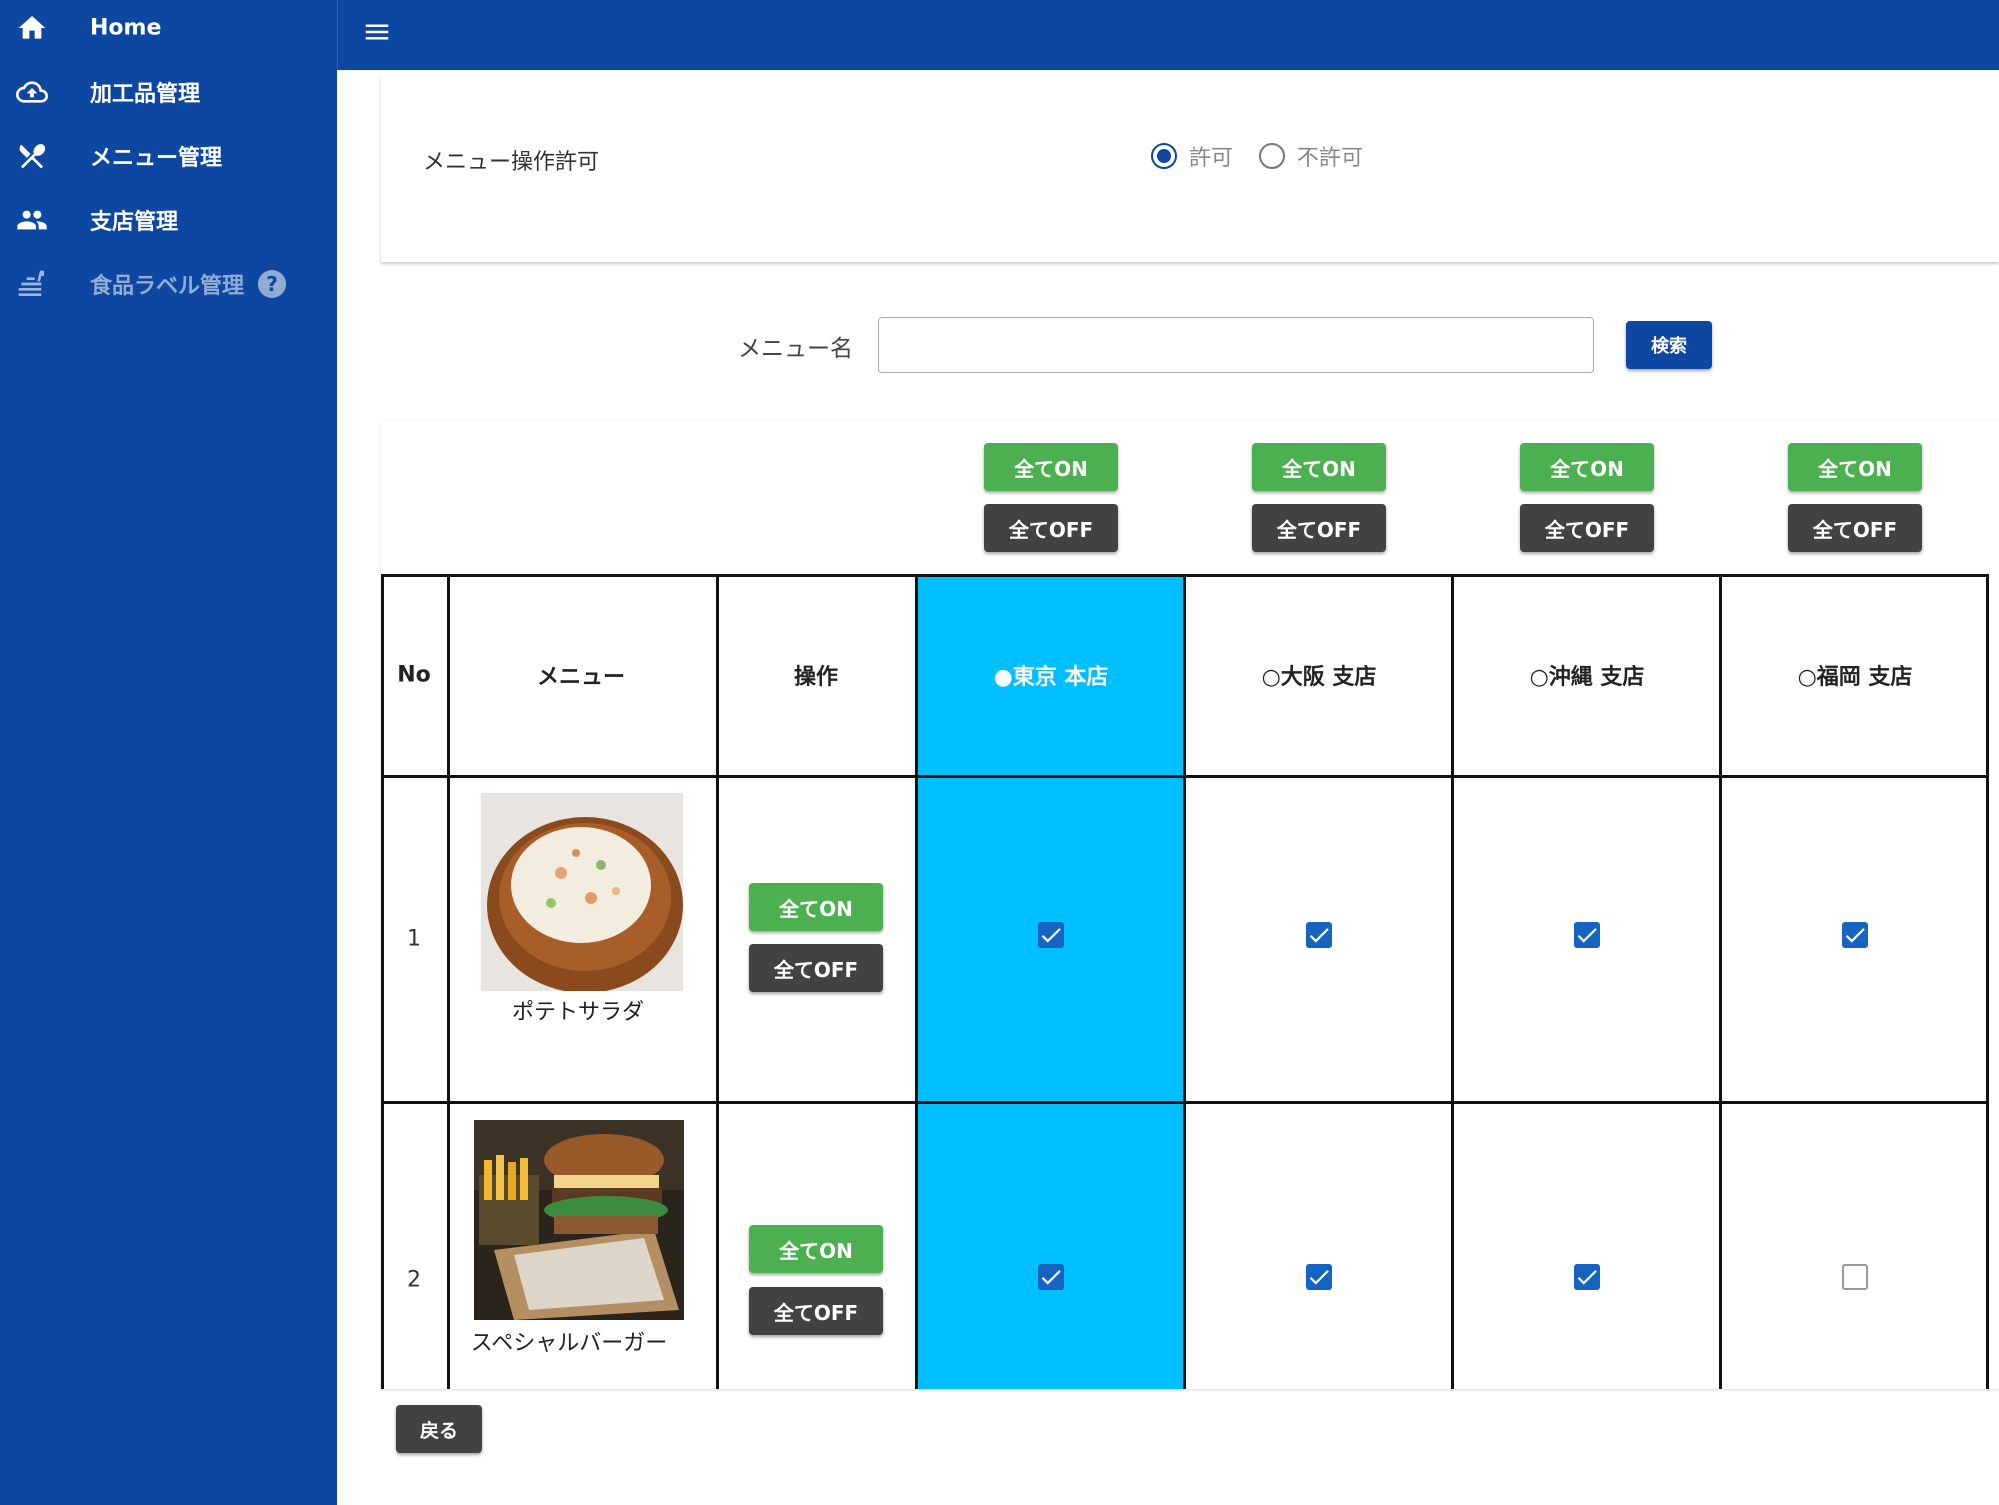  I want to click on menu-permission-card: メニュー操作許可 許可 不許可, so click(1190, 169).